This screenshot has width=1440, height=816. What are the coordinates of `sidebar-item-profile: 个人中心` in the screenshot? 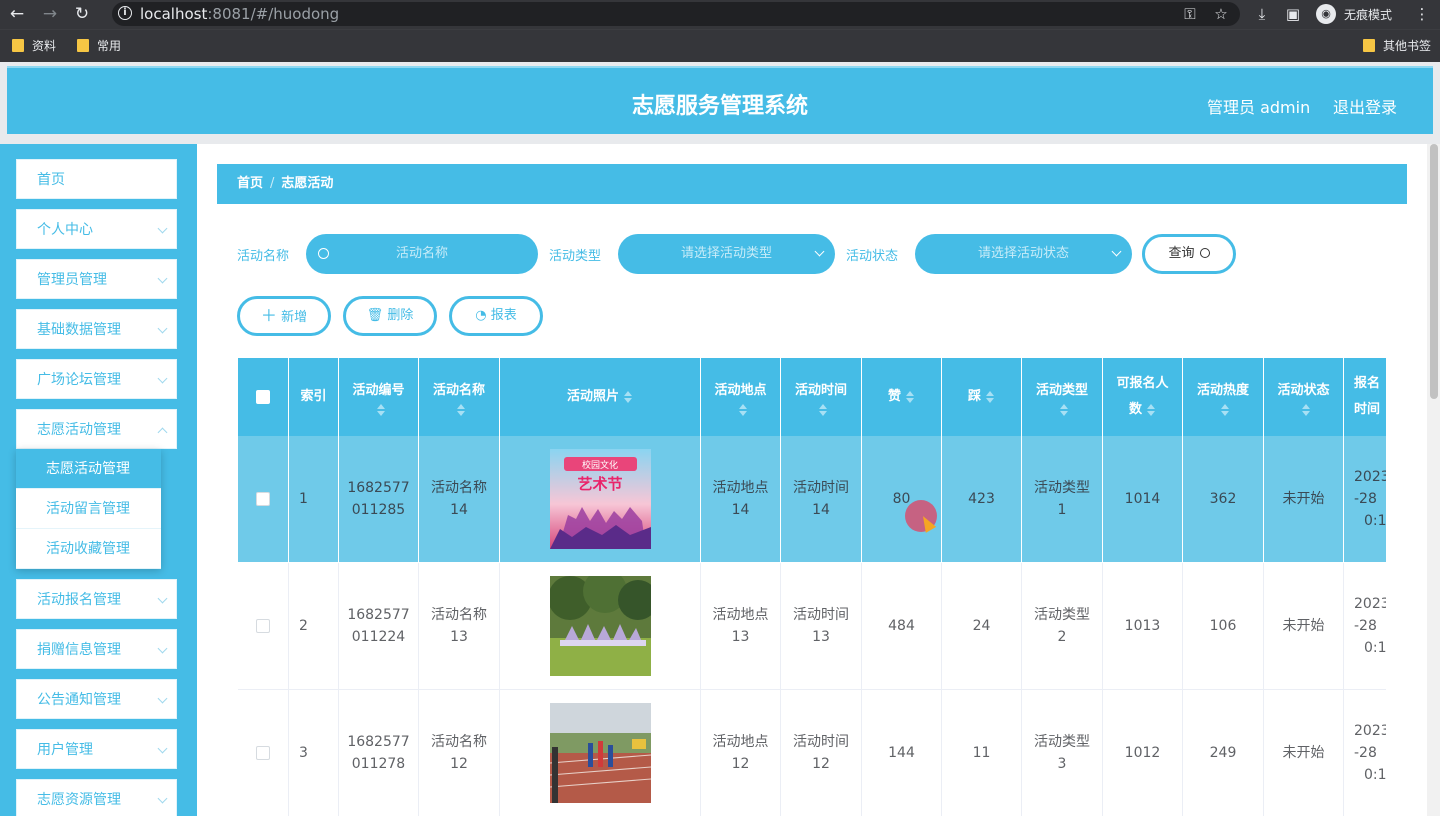 It's located at (96, 229).